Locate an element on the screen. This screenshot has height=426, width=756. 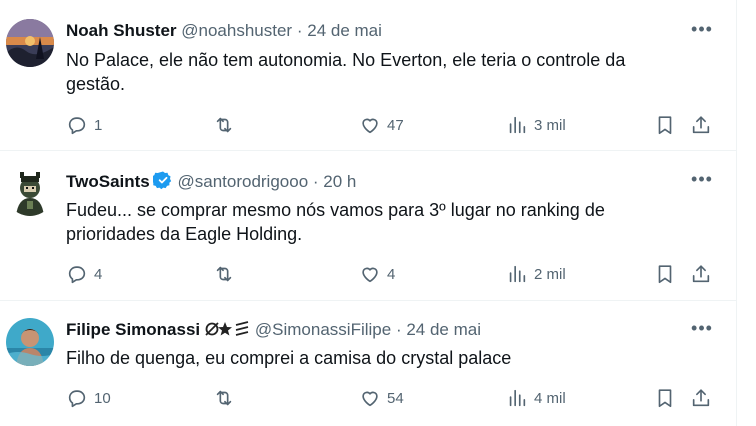
view-count: 3 mil is located at coordinates (550, 125).